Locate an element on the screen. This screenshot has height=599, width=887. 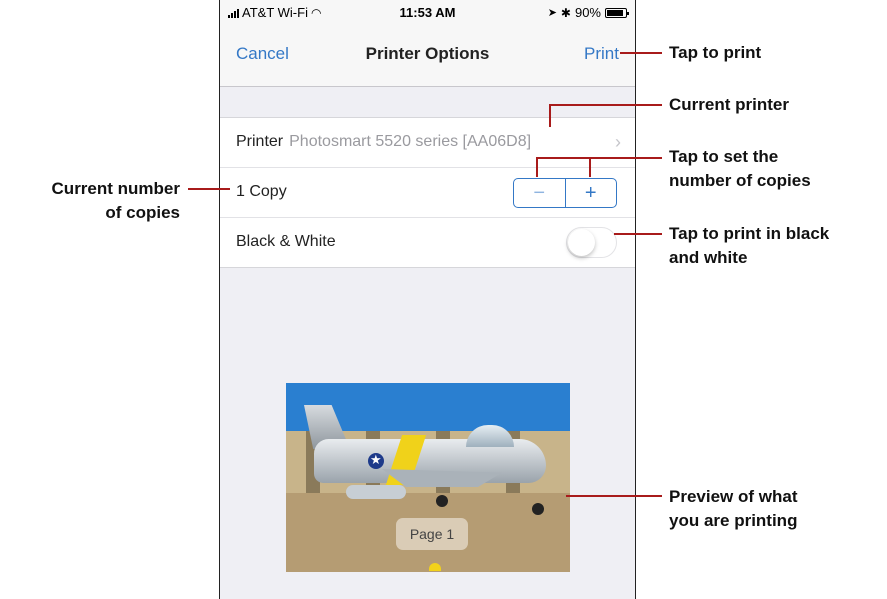
copies-row: 1 Copy − + is located at coordinates (427, 193).